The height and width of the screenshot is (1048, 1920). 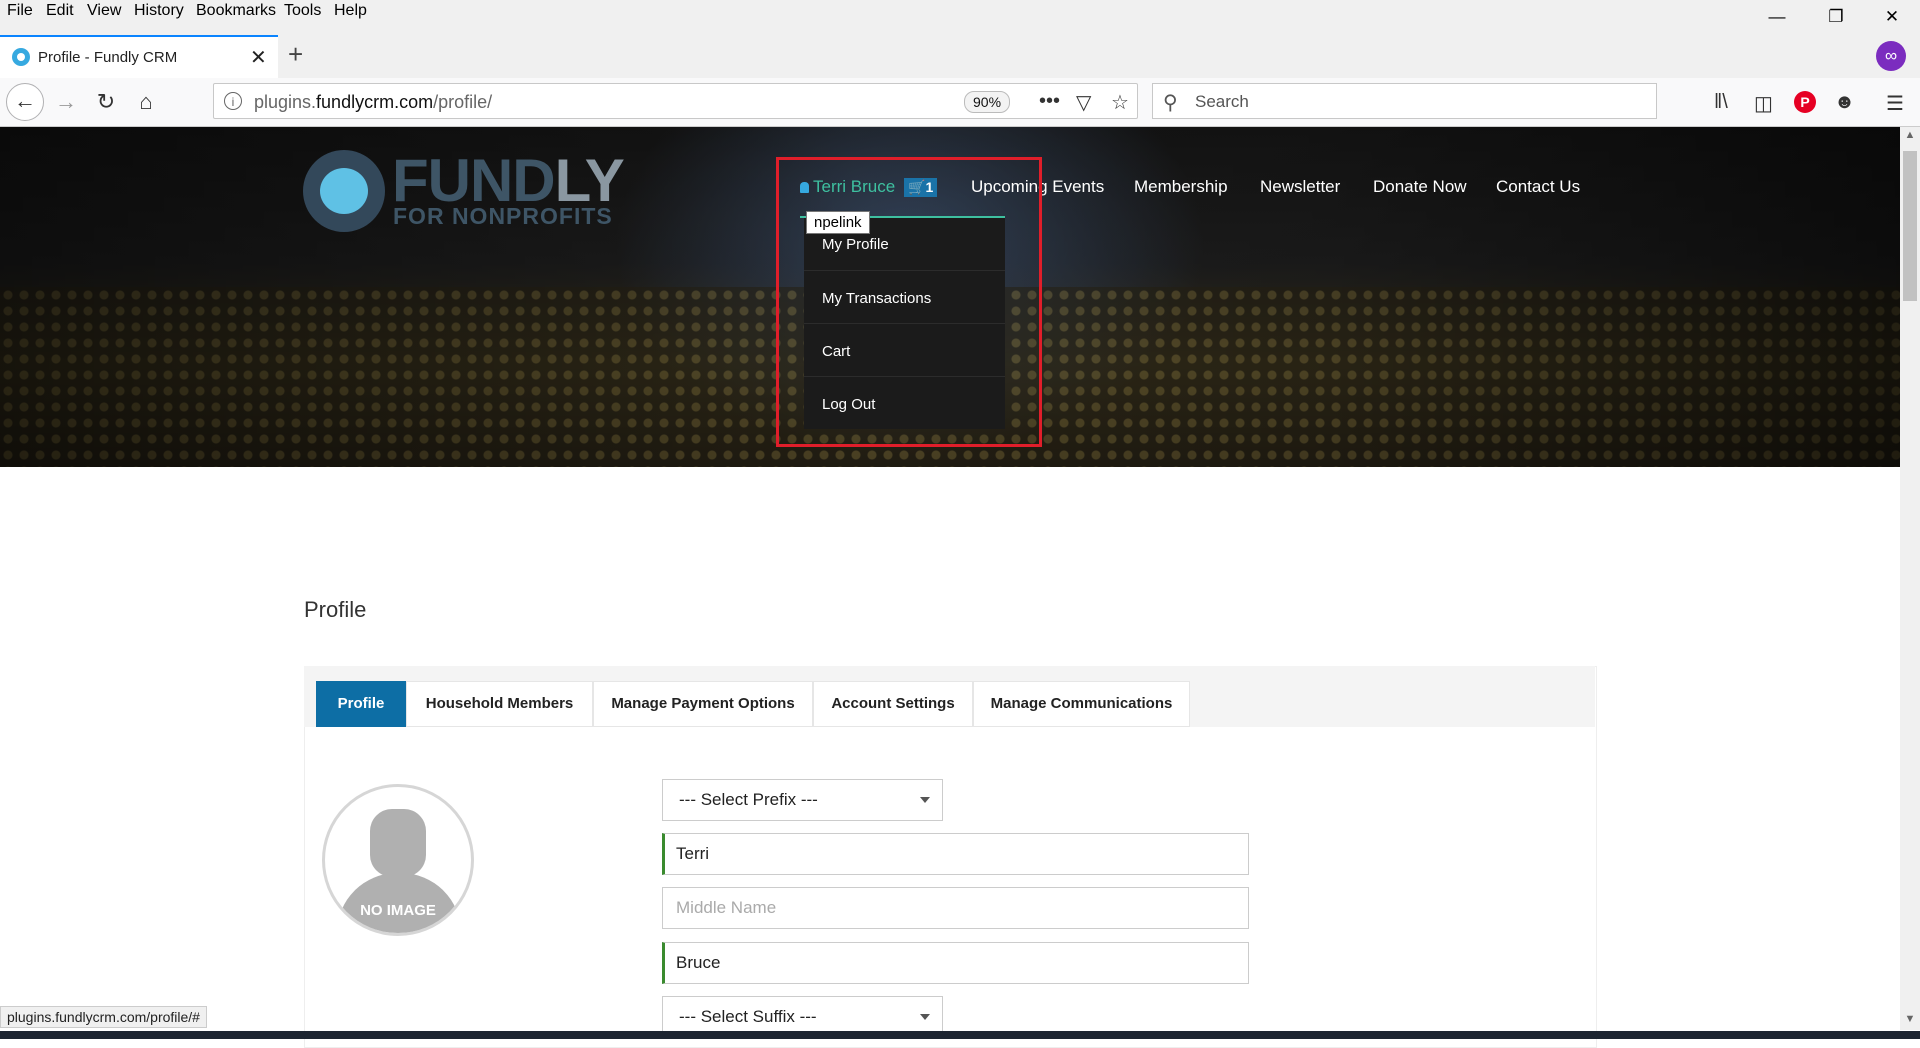 What do you see at coordinates (1404, 101) in the screenshot?
I see `search-bar: ⚲ Search` at bounding box center [1404, 101].